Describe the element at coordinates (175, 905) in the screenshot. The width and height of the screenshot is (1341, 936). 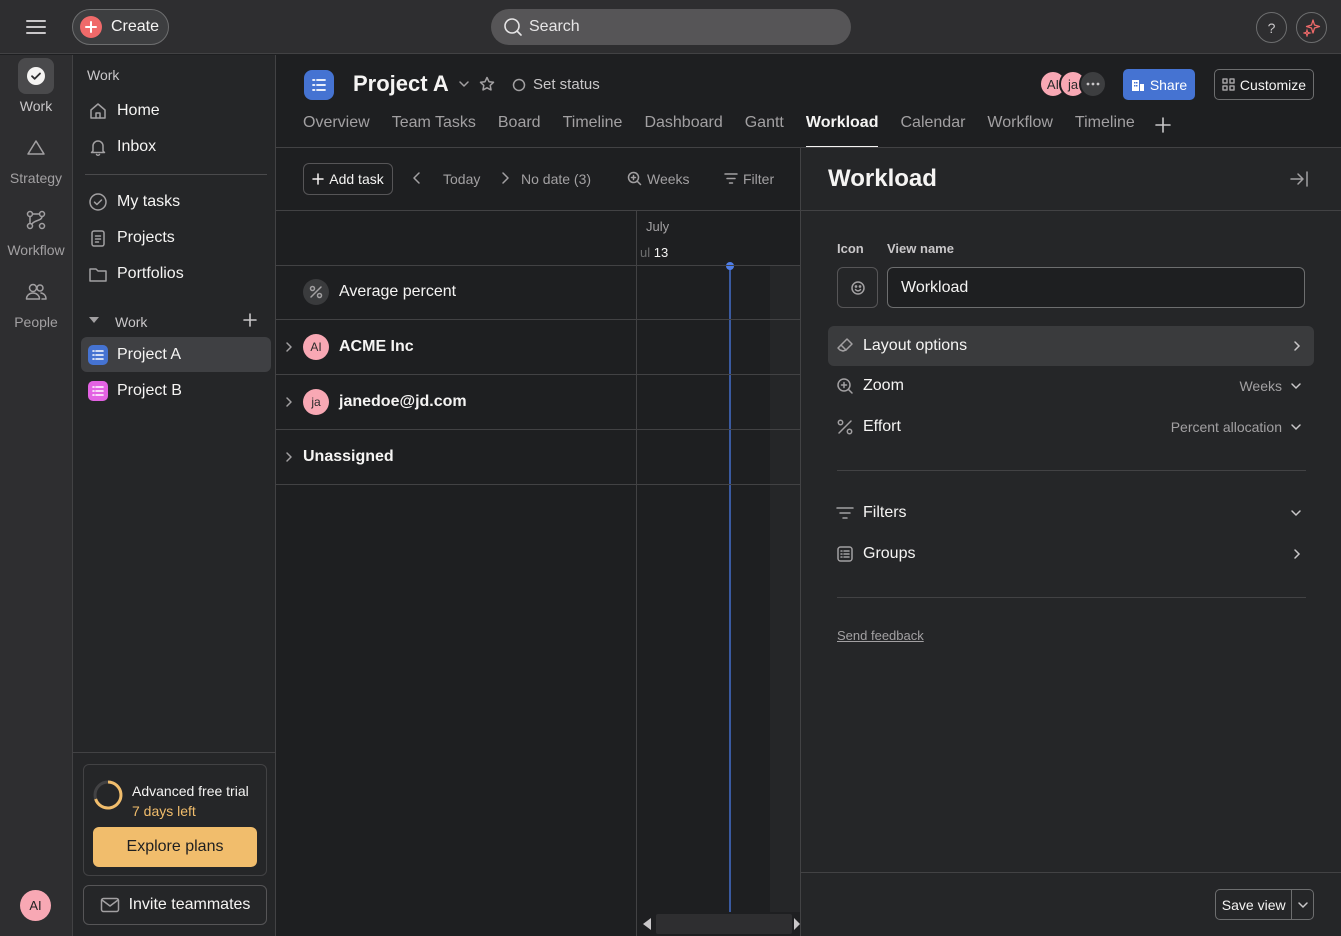
I see `invite-teammates-button: Invite teammates` at that location.